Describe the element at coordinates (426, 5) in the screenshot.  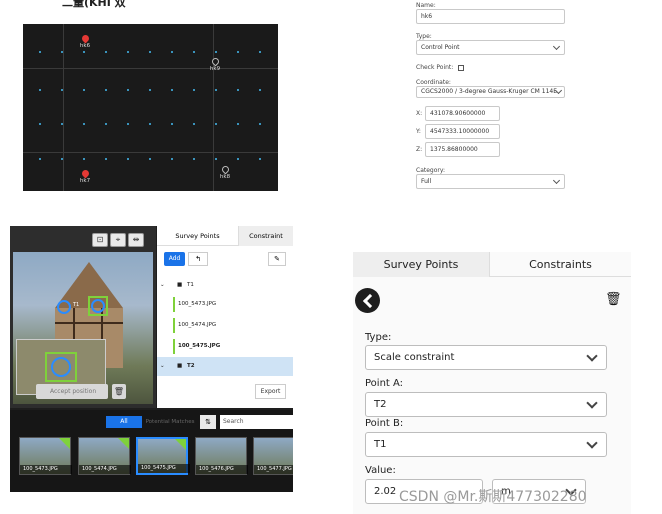
I see `name-label: Name:` at that location.